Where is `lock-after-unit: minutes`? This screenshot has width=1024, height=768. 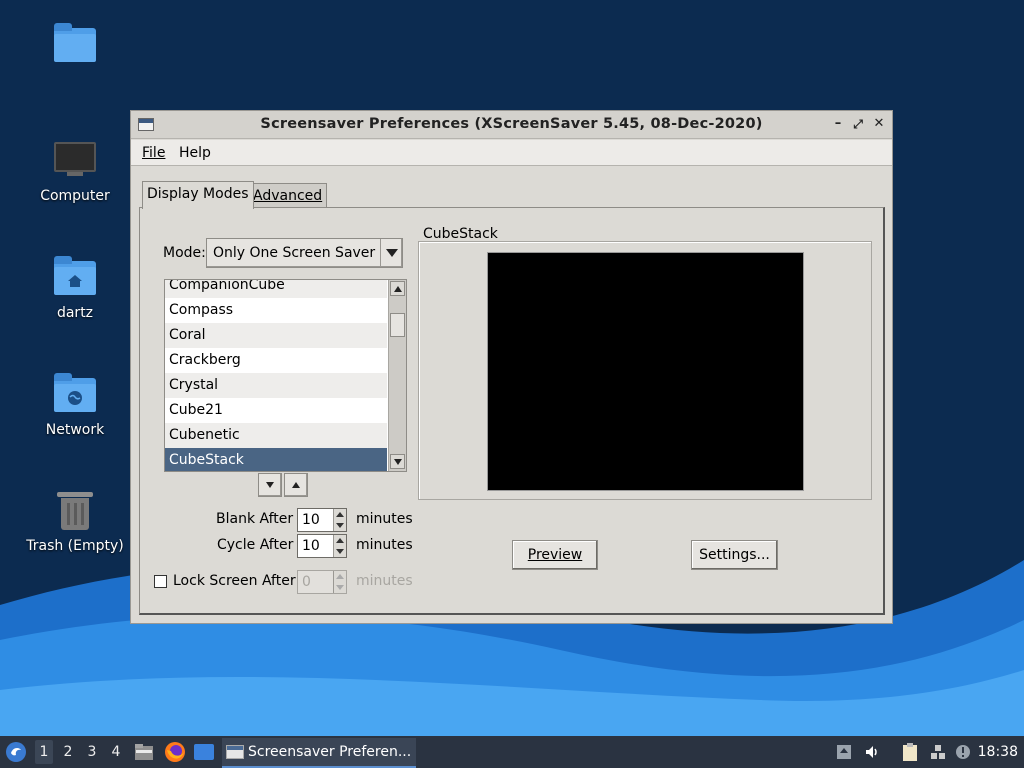 lock-after-unit: minutes is located at coordinates (384, 581).